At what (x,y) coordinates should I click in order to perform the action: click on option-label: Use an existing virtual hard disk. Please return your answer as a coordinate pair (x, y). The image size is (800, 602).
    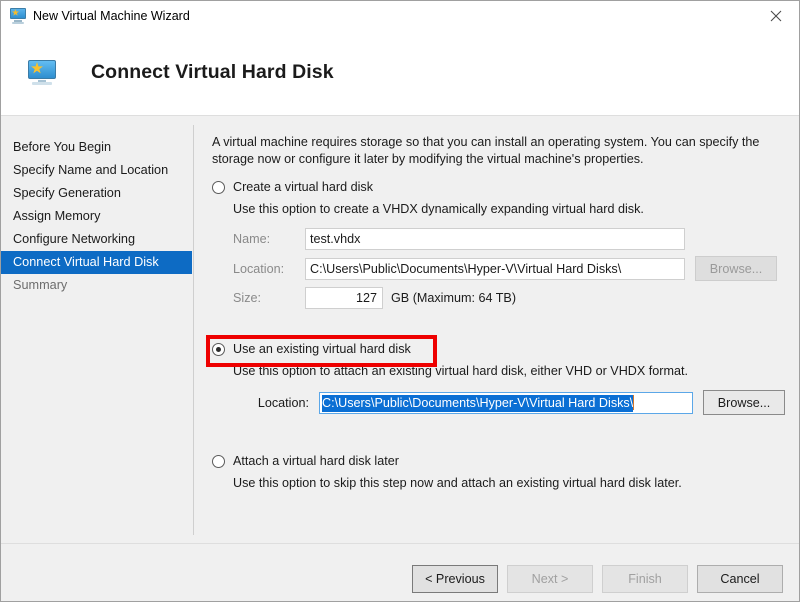
    Looking at the image, I should click on (322, 349).